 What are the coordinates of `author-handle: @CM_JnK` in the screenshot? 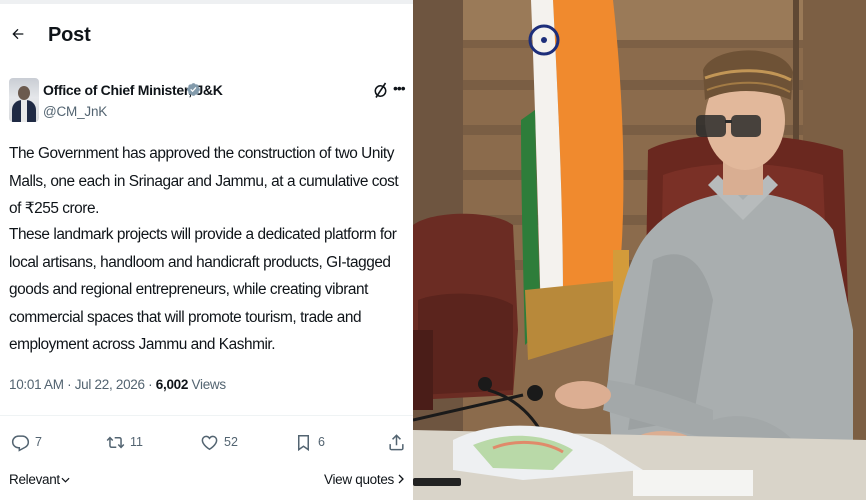 It's located at (75, 111).